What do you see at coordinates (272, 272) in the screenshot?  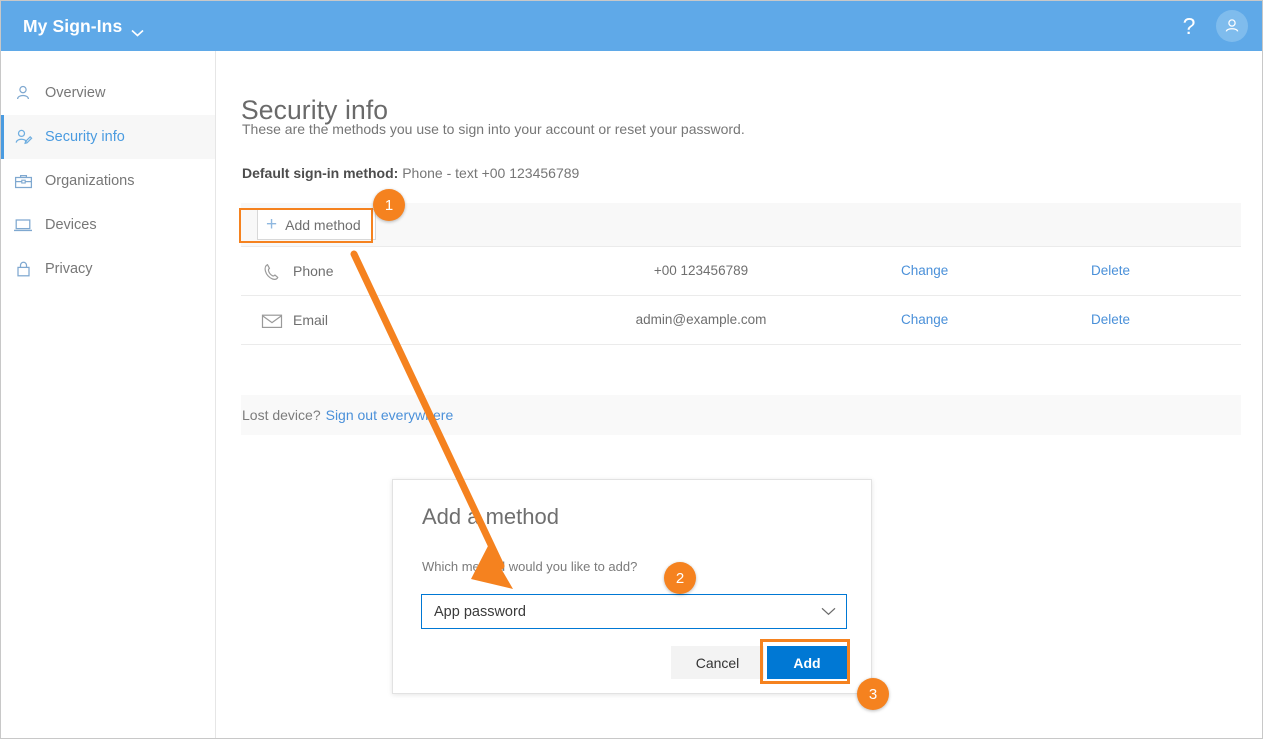 I see `phone-icon` at bounding box center [272, 272].